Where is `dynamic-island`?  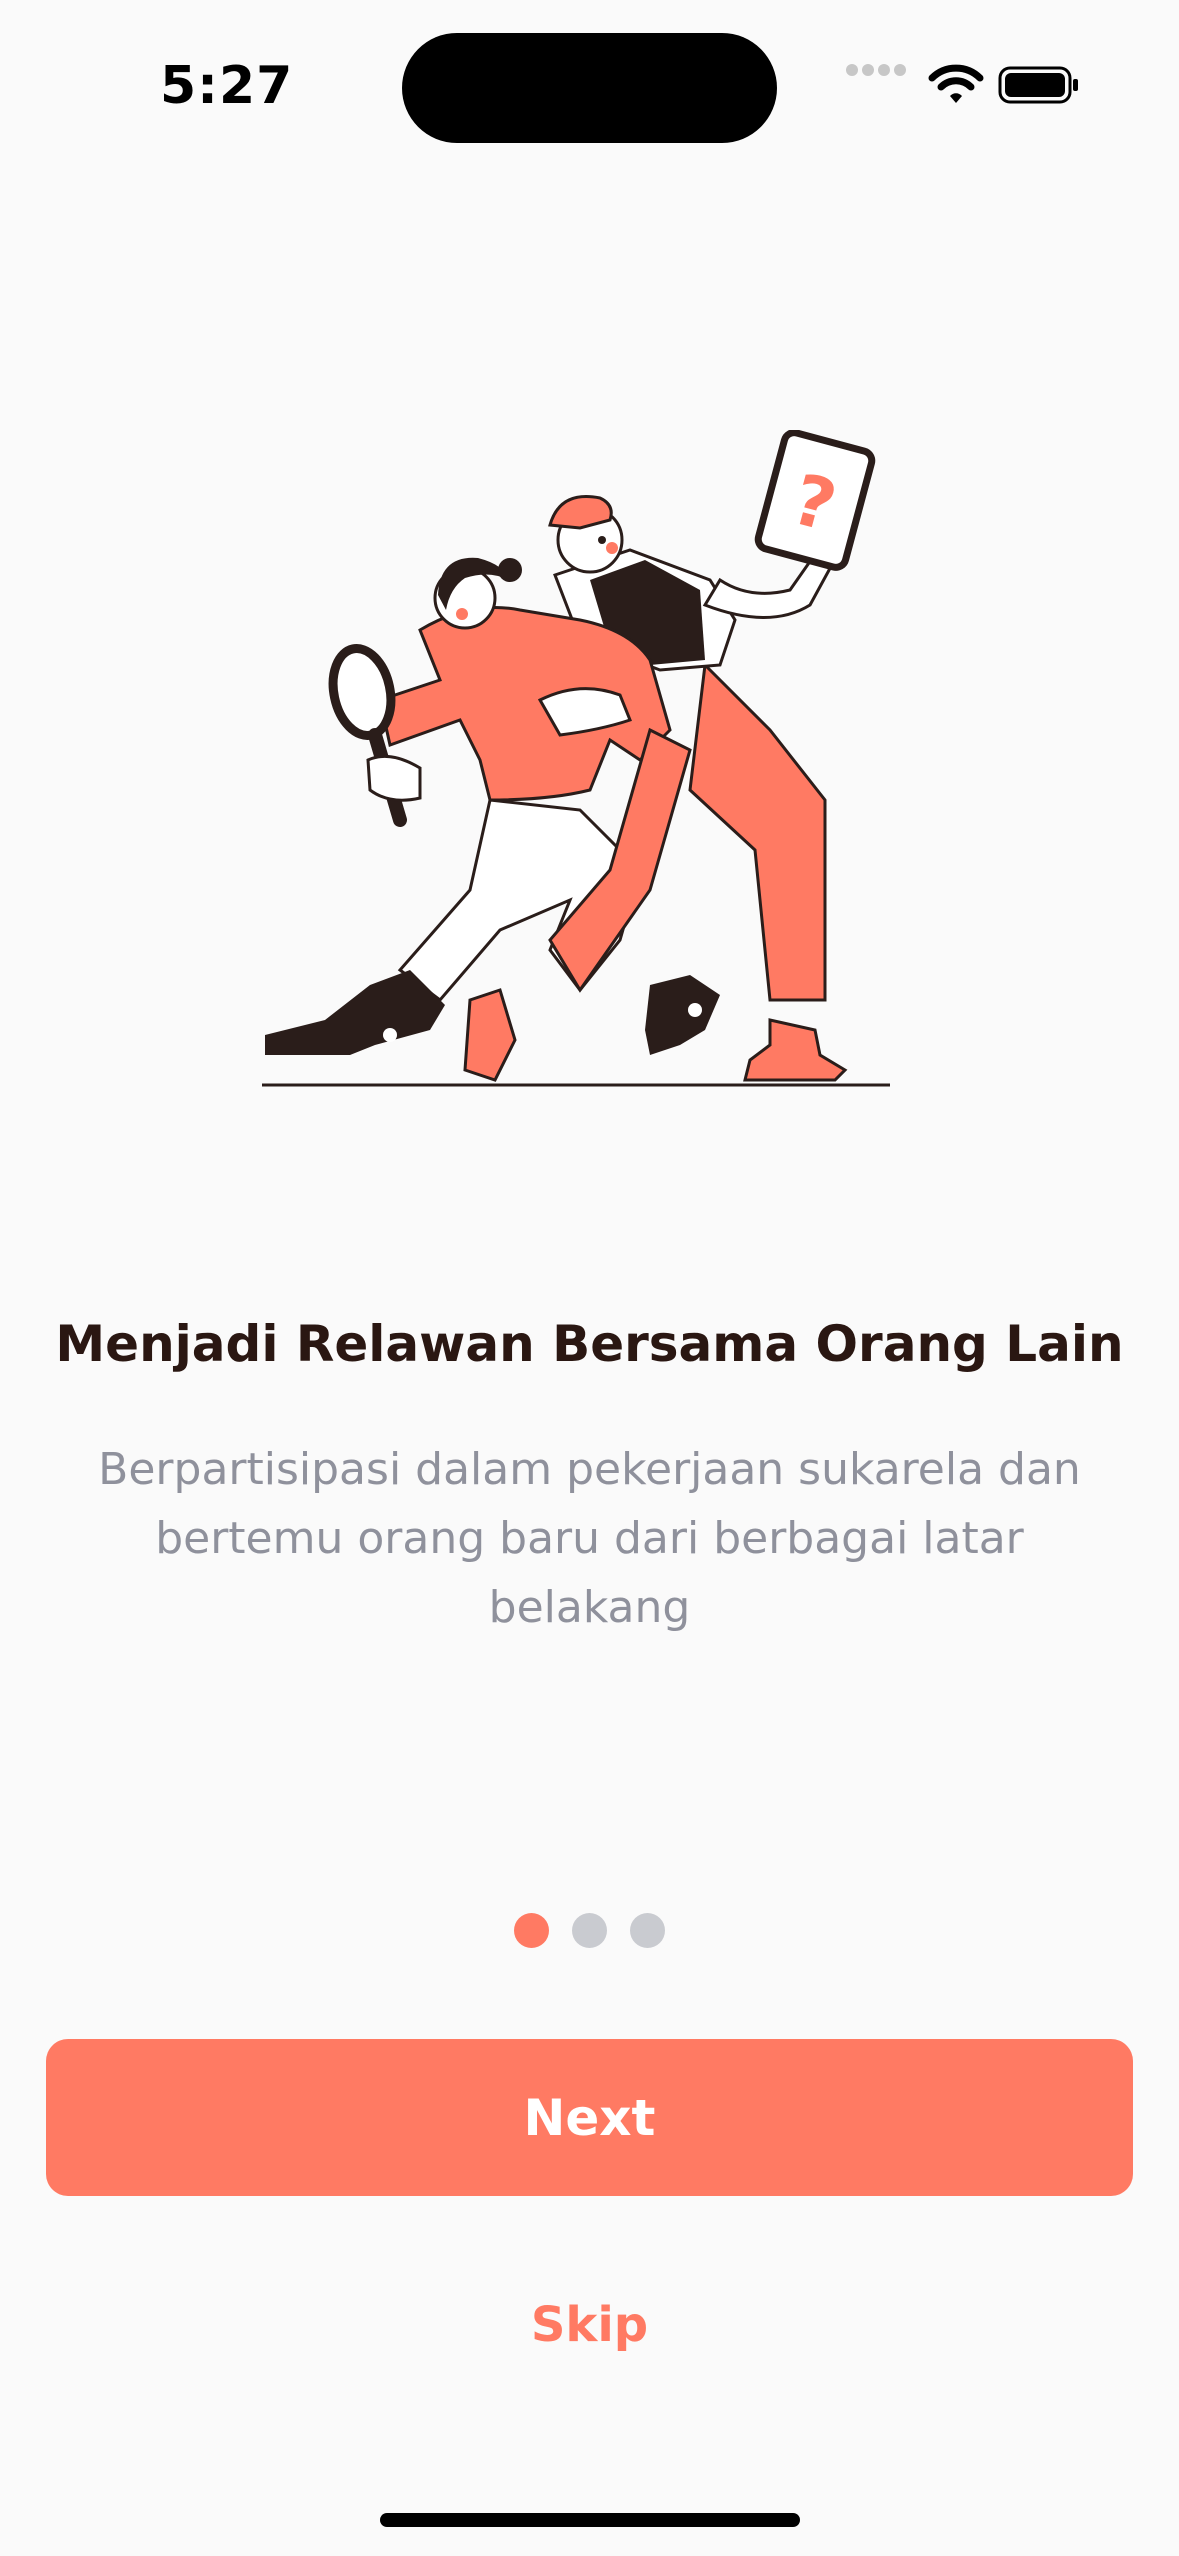
dynamic-island is located at coordinates (589, 88).